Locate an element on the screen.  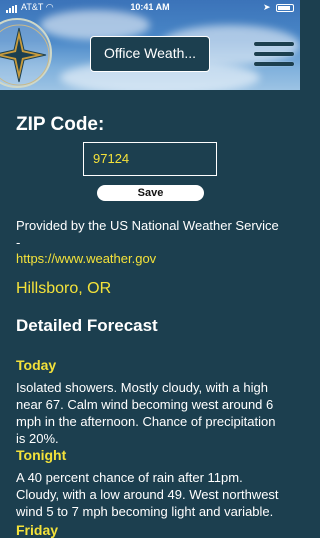
zip-input: 97124 is located at coordinates (150, 159).